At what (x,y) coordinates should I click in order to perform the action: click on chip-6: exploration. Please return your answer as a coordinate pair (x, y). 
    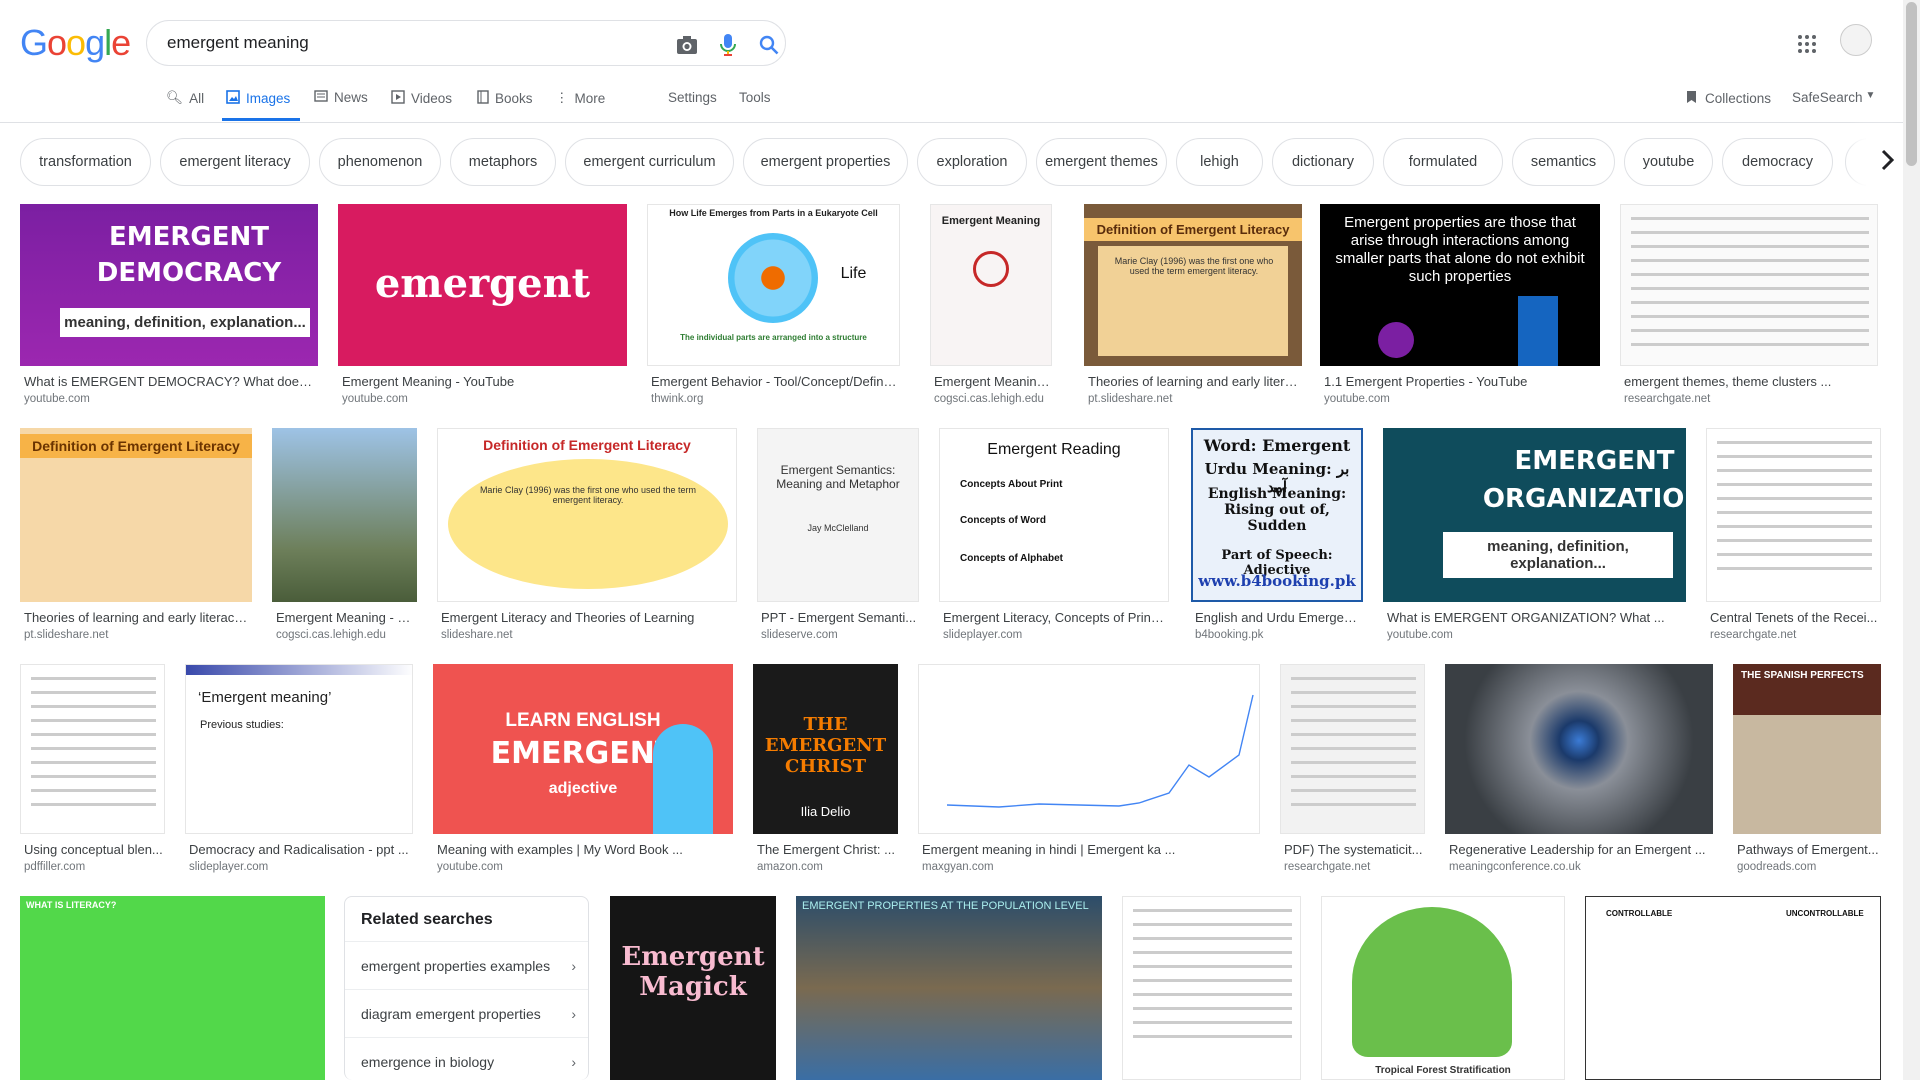
    Looking at the image, I should click on (972, 162).